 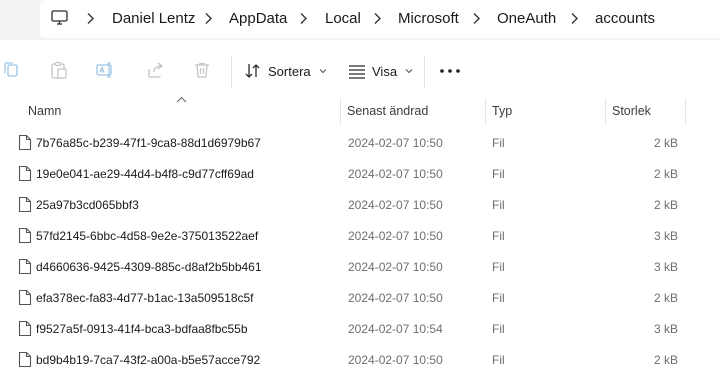 What do you see at coordinates (258, 19) in the screenshot?
I see `breadcrumb-item-appdata: AppData` at bounding box center [258, 19].